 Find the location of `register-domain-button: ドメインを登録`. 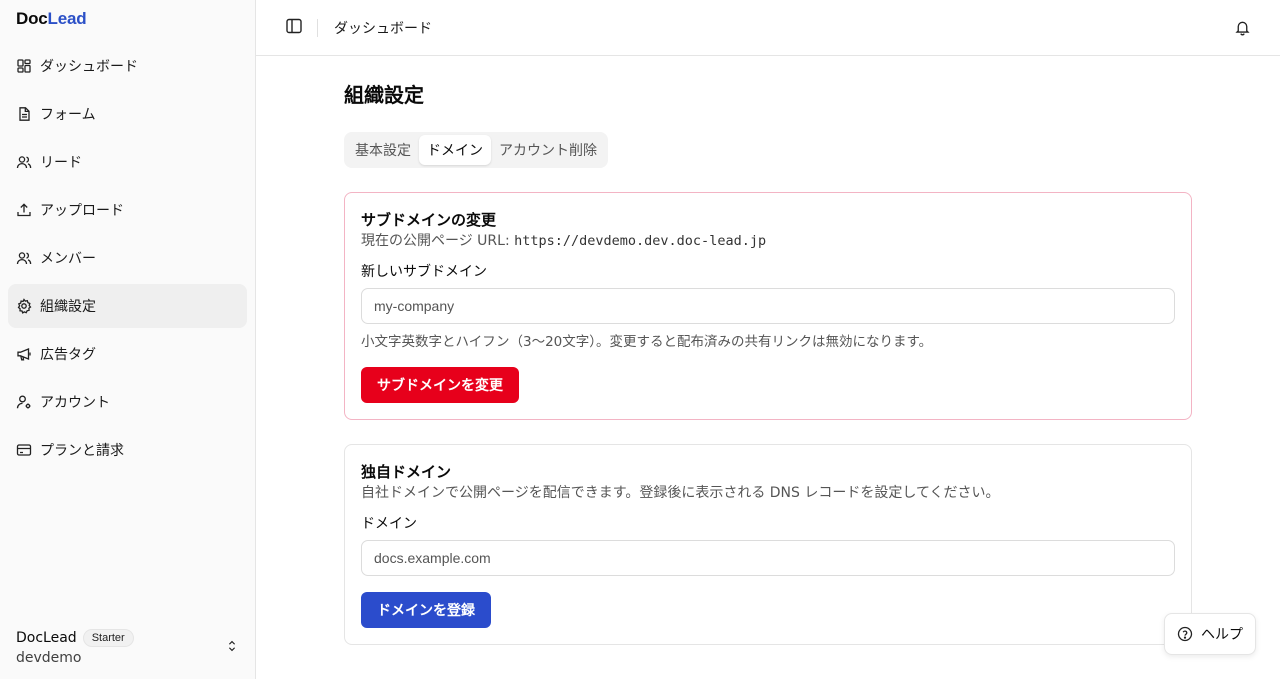

register-domain-button: ドメインを登録 is located at coordinates (426, 610).